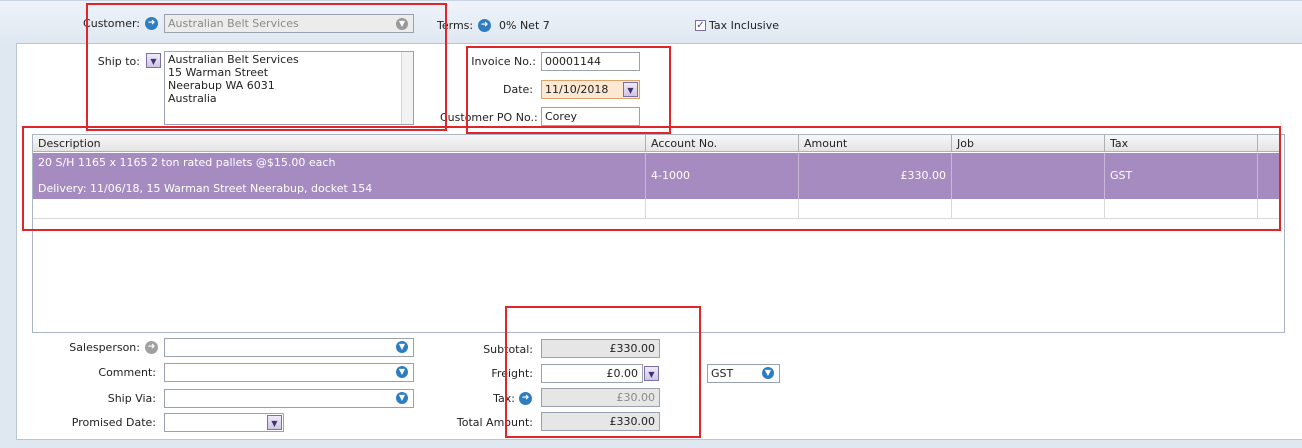 Image resolution: width=1302 pixels, height=448 pixels. I want to click on promised-date-label: Promised Date:, so click(113, 422).